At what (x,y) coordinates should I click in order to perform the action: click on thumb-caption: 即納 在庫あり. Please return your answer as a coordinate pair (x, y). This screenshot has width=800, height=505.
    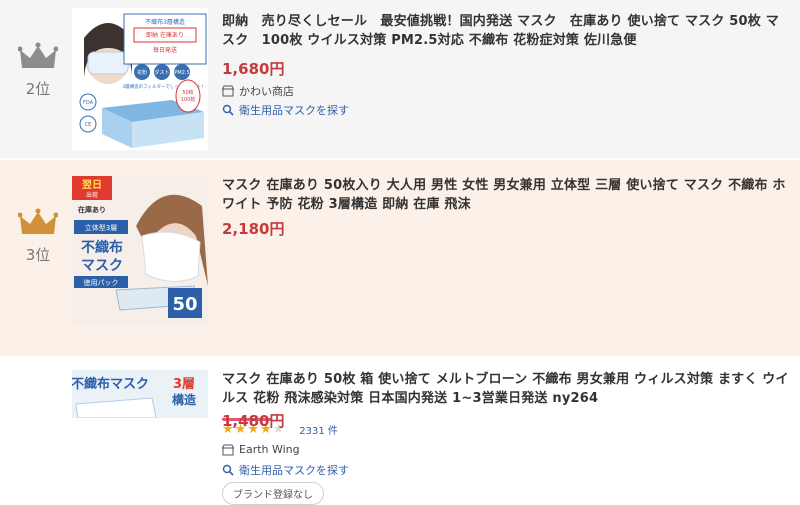
    Looking at the image, I should click on (165, 35).